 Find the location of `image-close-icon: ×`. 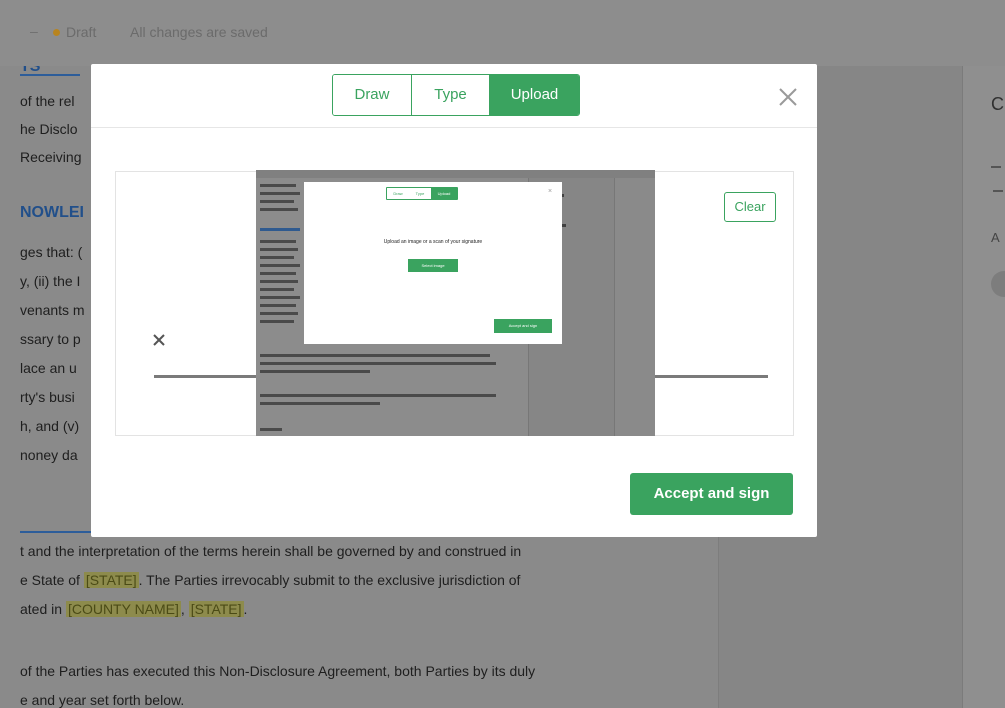

image-close-icon: × is located at coordinates (550, 191).